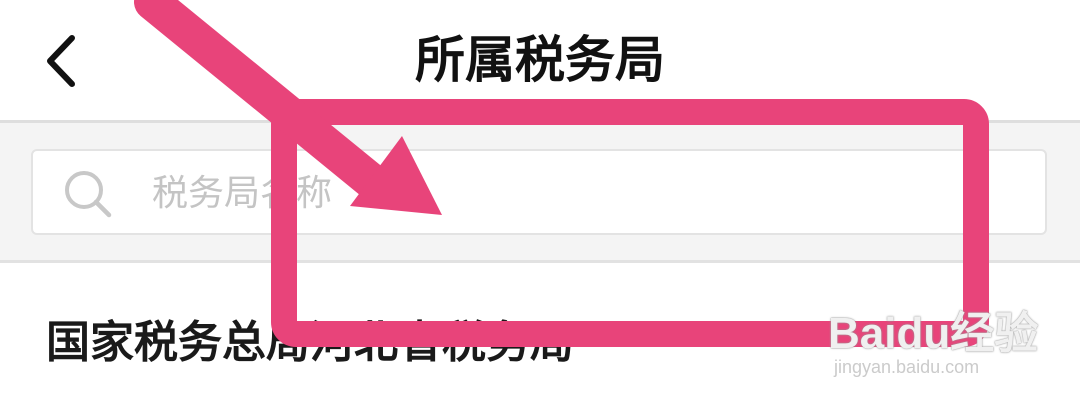  I want to click on search-icon, so click(88, 194).